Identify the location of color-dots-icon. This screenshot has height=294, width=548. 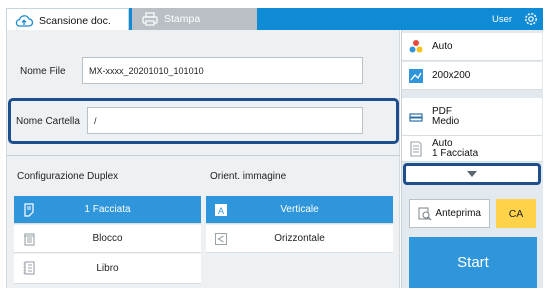
(416, 46).